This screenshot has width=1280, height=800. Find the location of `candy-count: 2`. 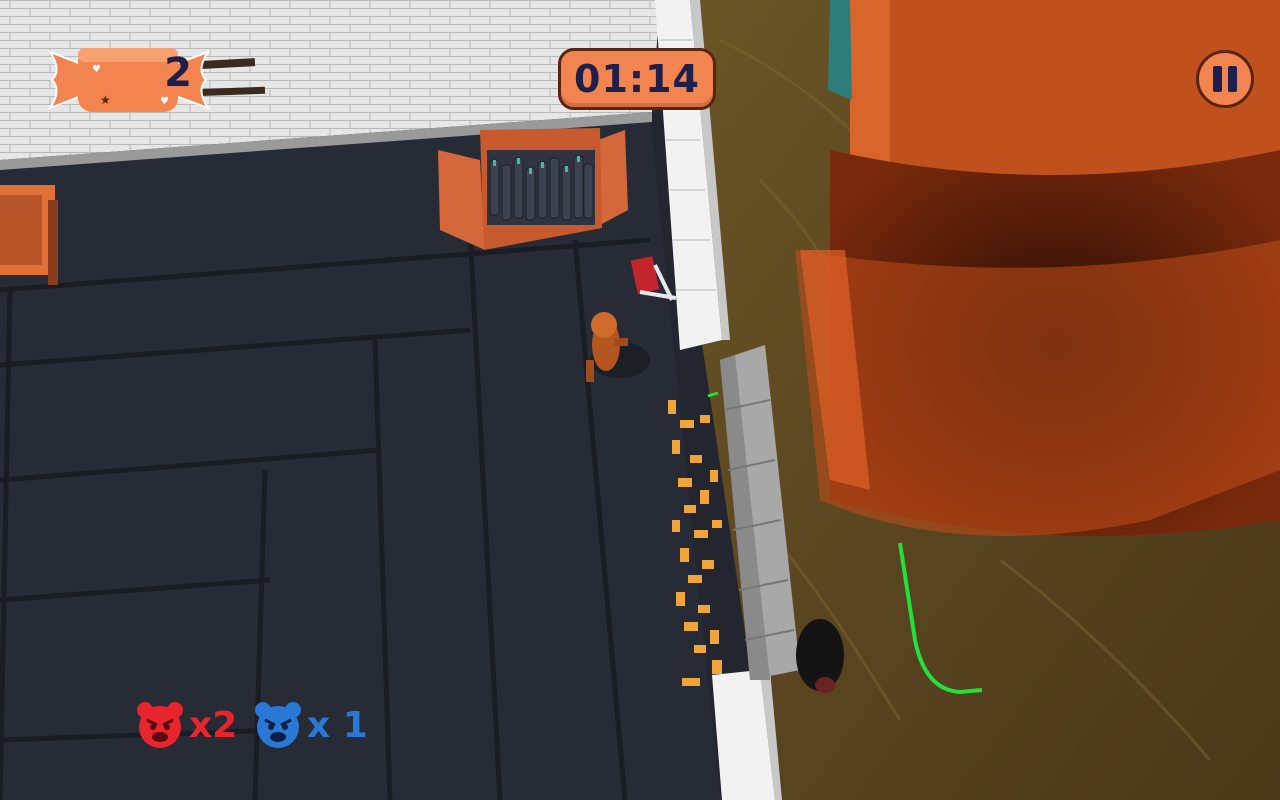

candy-count: 2 is located at coordinates (178, 73).